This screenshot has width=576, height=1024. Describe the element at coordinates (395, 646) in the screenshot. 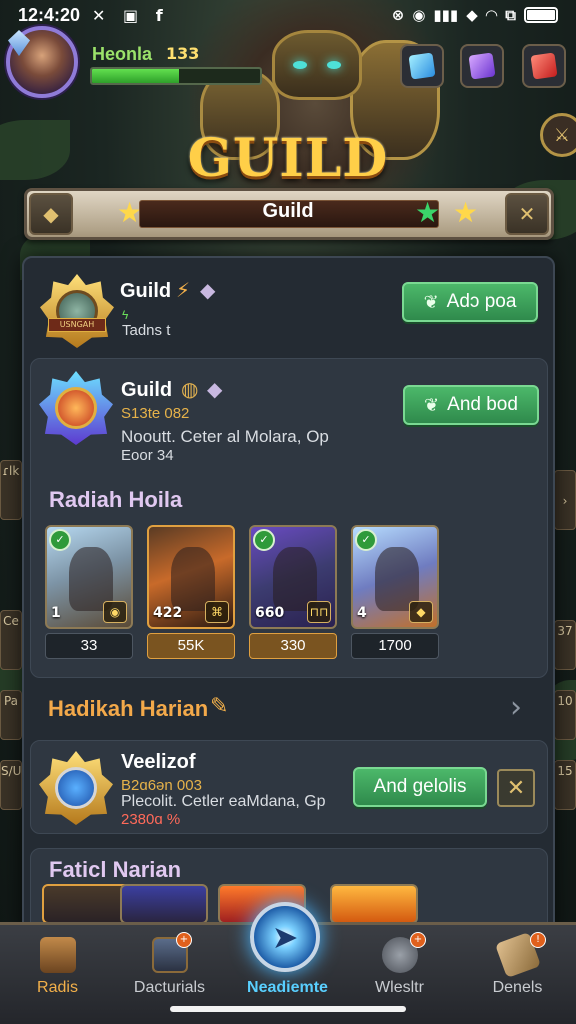

I see `hero-power: 1700` at that location.